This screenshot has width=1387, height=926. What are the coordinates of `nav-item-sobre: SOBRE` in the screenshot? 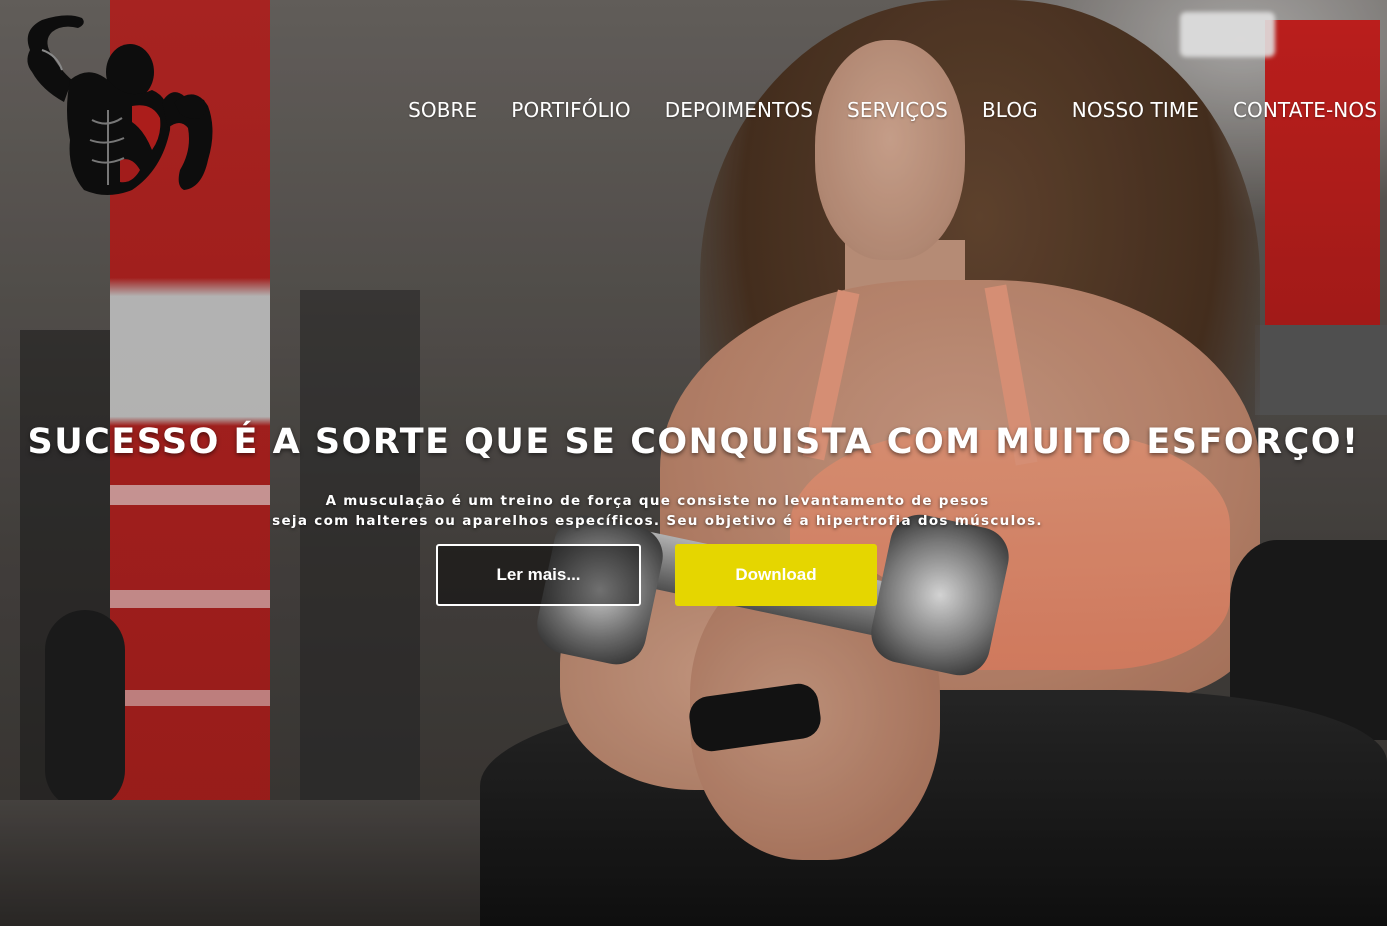 It's located at (442, 110).